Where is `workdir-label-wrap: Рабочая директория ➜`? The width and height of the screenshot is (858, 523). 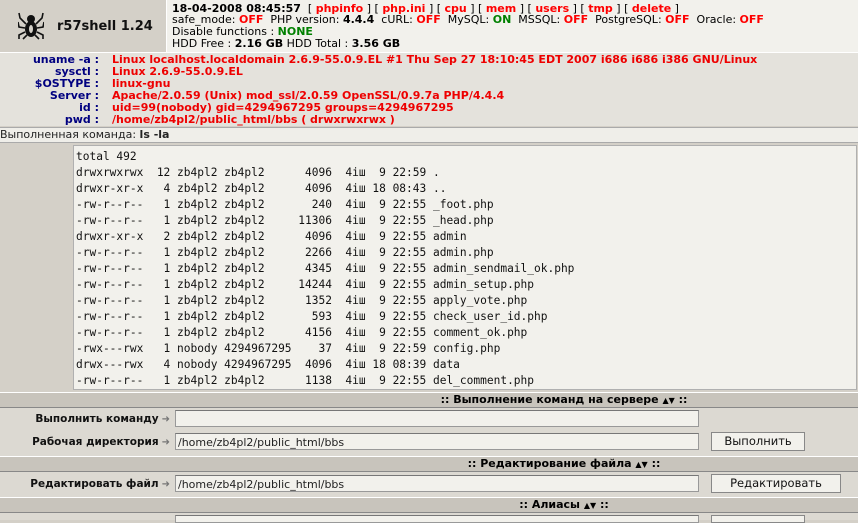
workdir-label-wrap: Рабочая директория ➜ is located at coordinates (101, 442).